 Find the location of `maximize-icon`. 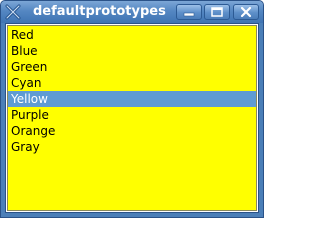

maximize-icon is located at coordinates (217, 12).